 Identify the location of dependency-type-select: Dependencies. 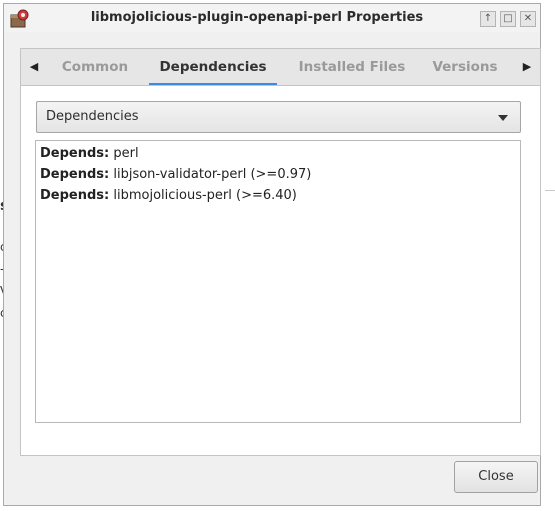
(278, 117).